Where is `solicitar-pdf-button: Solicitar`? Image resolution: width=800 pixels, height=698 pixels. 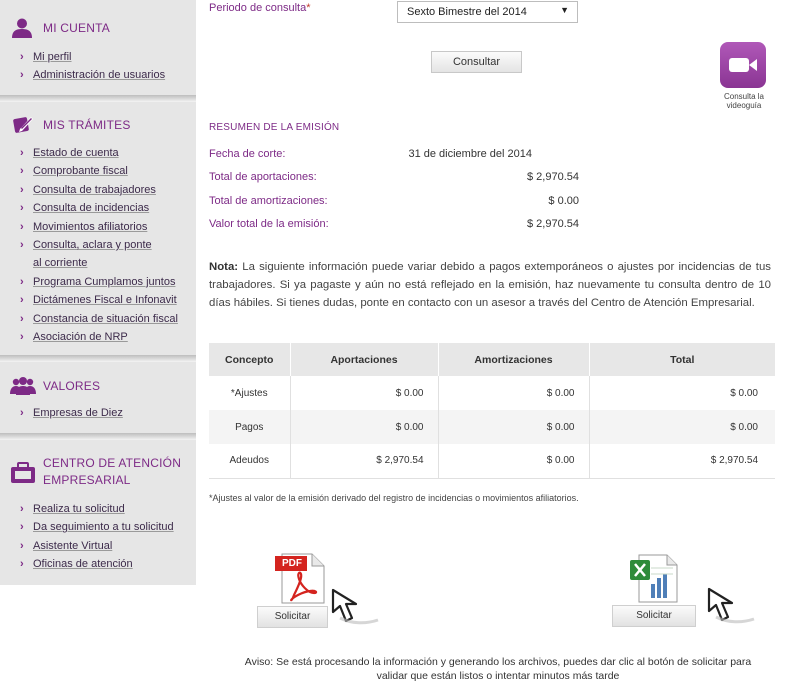 solicitar-pdf-button: Solicitar is located at coordinates (292, 617).